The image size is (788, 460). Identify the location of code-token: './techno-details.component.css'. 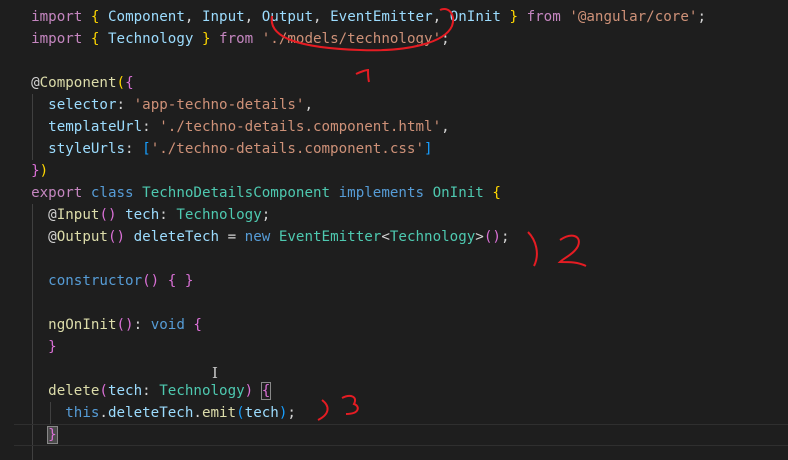
(287, 149).